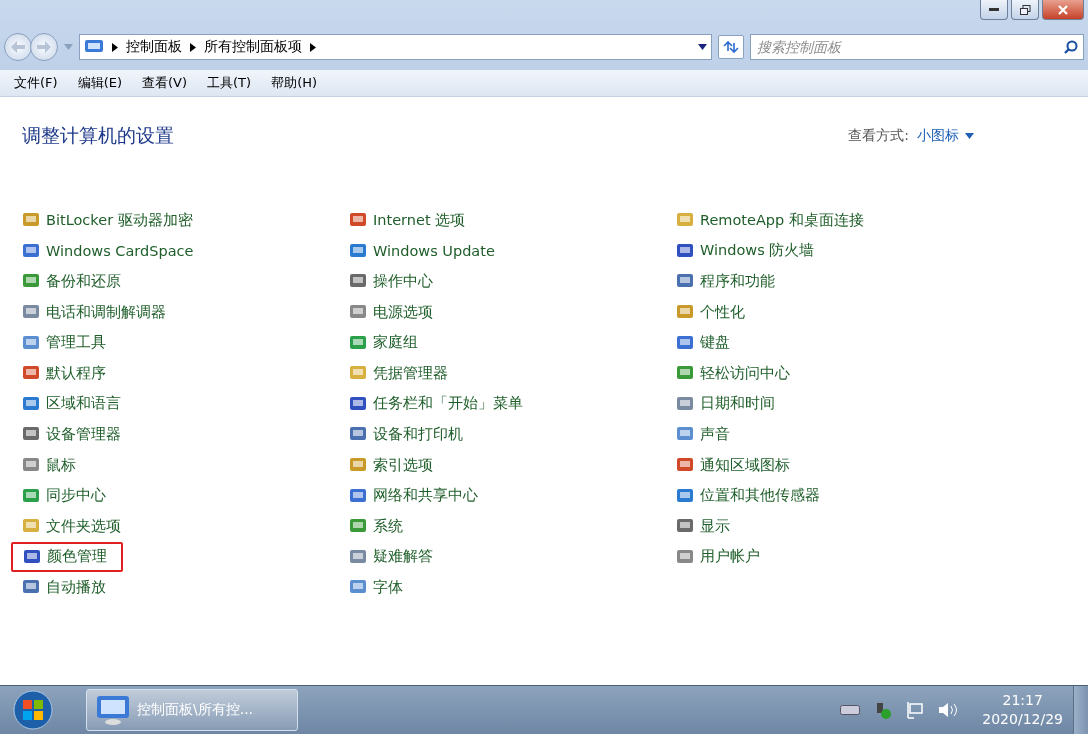  What do you see at coordinates (253, 47) in the screenshot?
I see `breadcrumb: 所有控制面板项` at bounding box center [253, 47].